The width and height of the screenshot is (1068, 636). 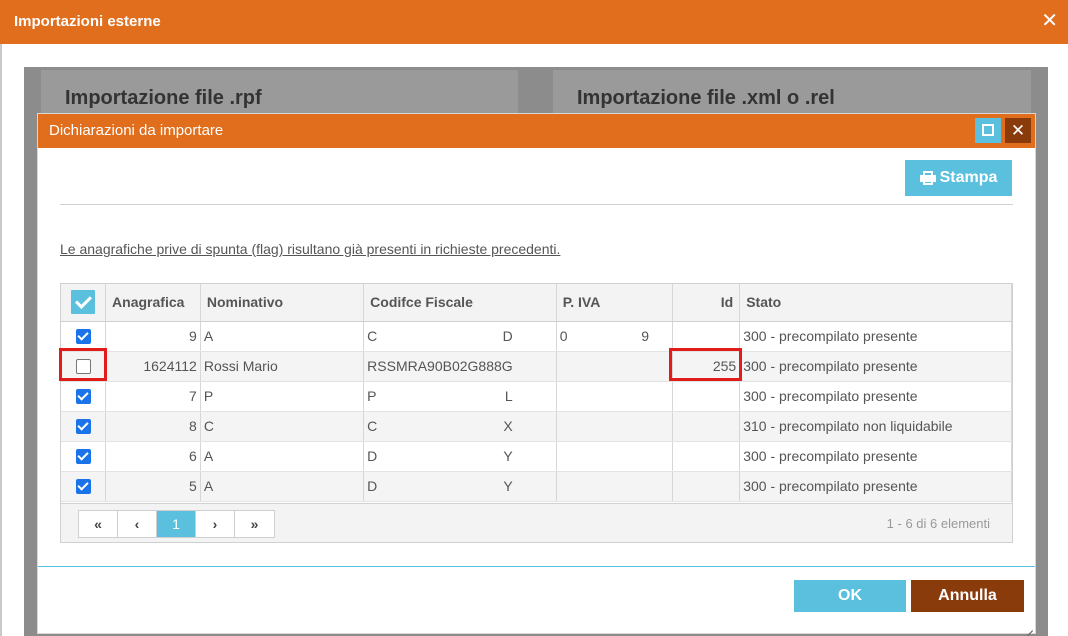 What do you see at coordinates (440, 366) in the screenshot?
I see `cf-start: RSSMRA90B02G888G` at bounding box center [440, 366].